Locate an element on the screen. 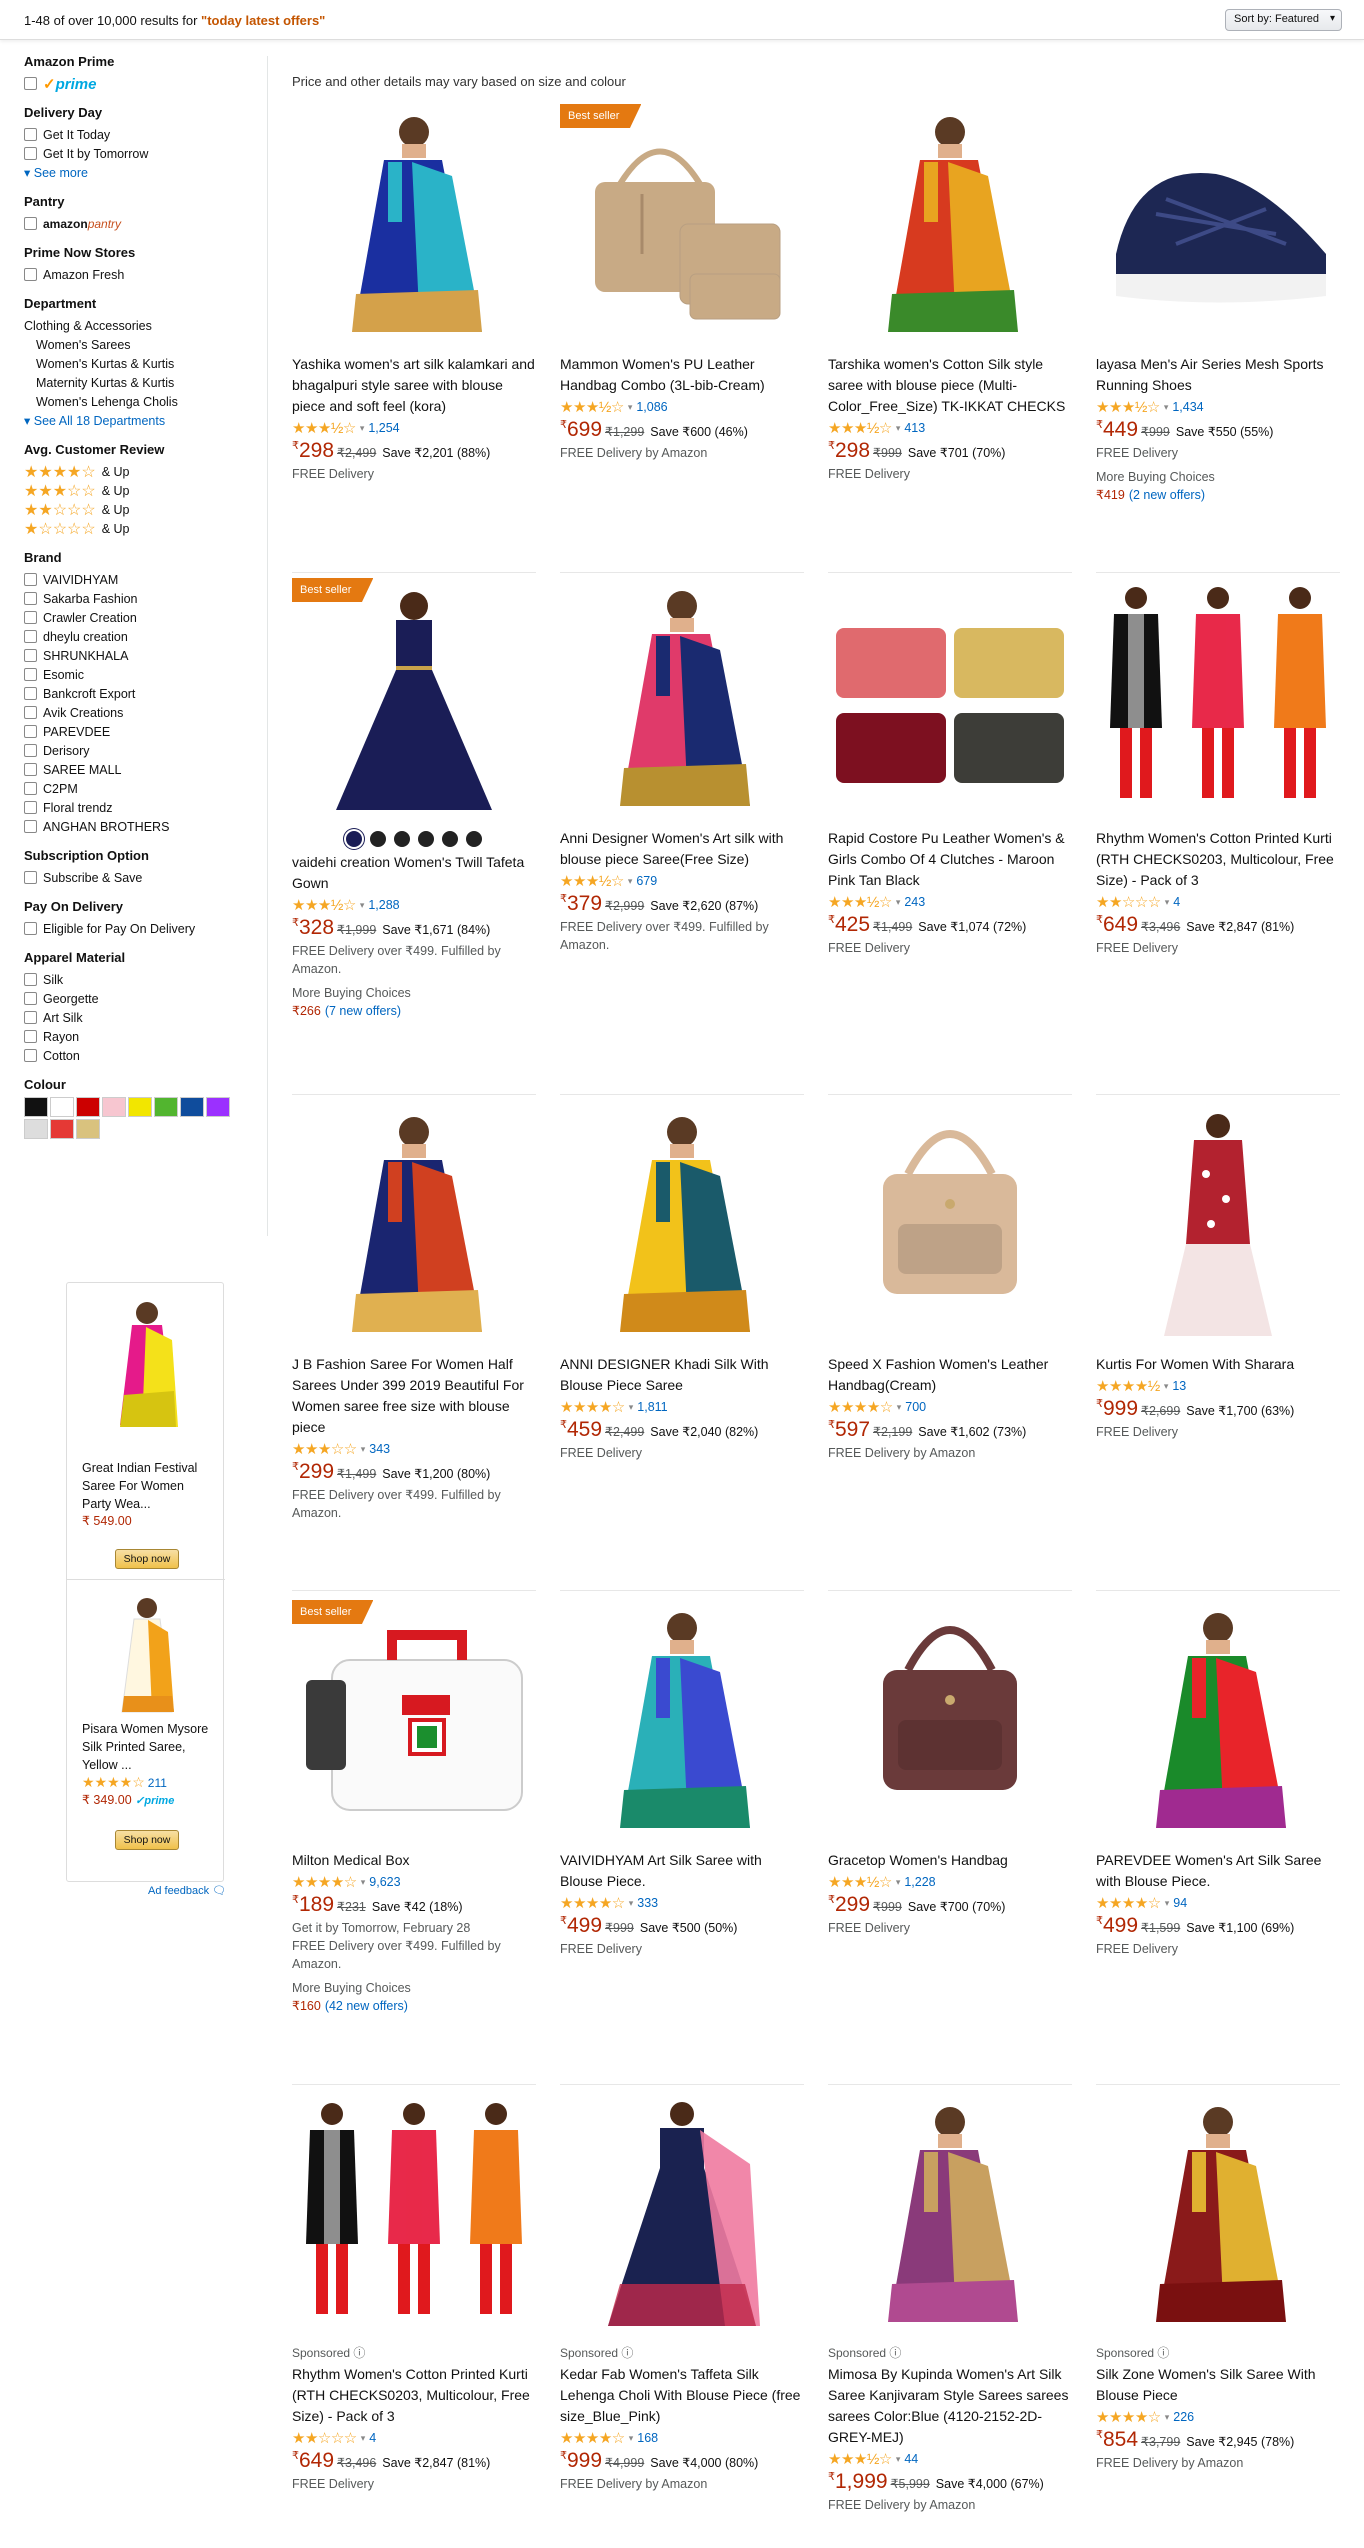 This screenshot has width=1364, height=2548. product-price: ₹189 is located at coordinates (313, 1905).